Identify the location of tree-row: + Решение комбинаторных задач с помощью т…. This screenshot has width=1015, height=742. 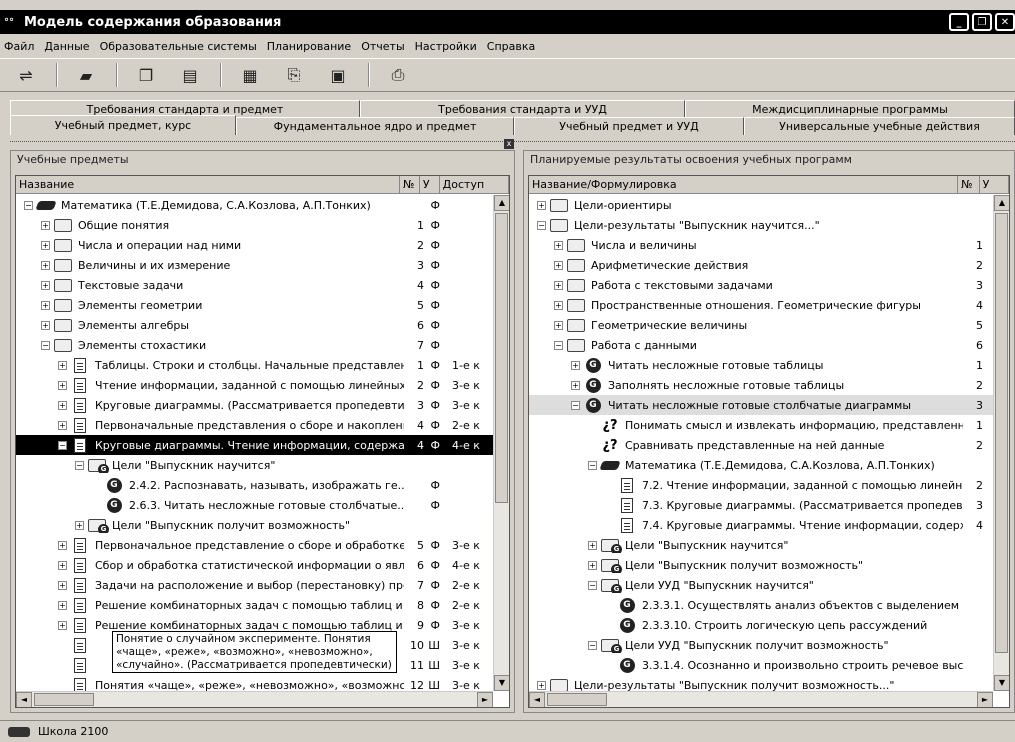
(254, 605).